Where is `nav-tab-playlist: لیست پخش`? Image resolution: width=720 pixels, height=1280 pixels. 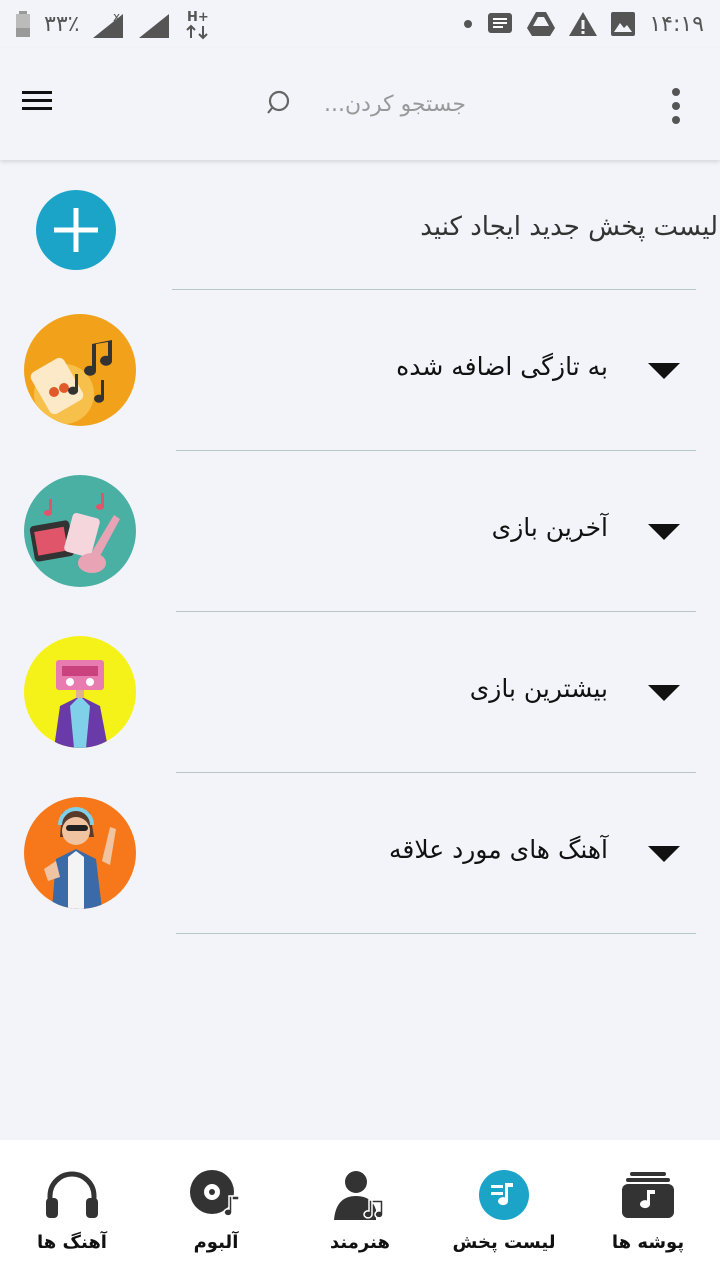
nav-tab-playlist: لیست پخش is located at coordinates (504, 1210).